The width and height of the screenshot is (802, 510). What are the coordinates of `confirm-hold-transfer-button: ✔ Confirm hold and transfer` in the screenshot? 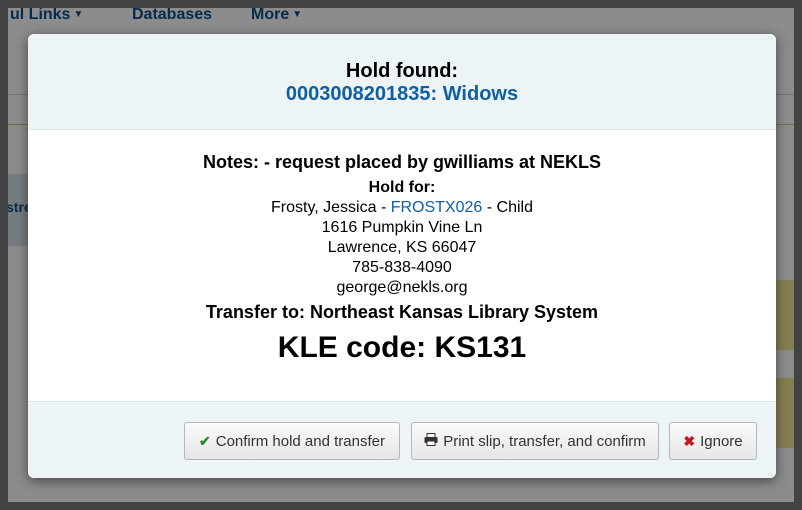 It's located at (292, 441).